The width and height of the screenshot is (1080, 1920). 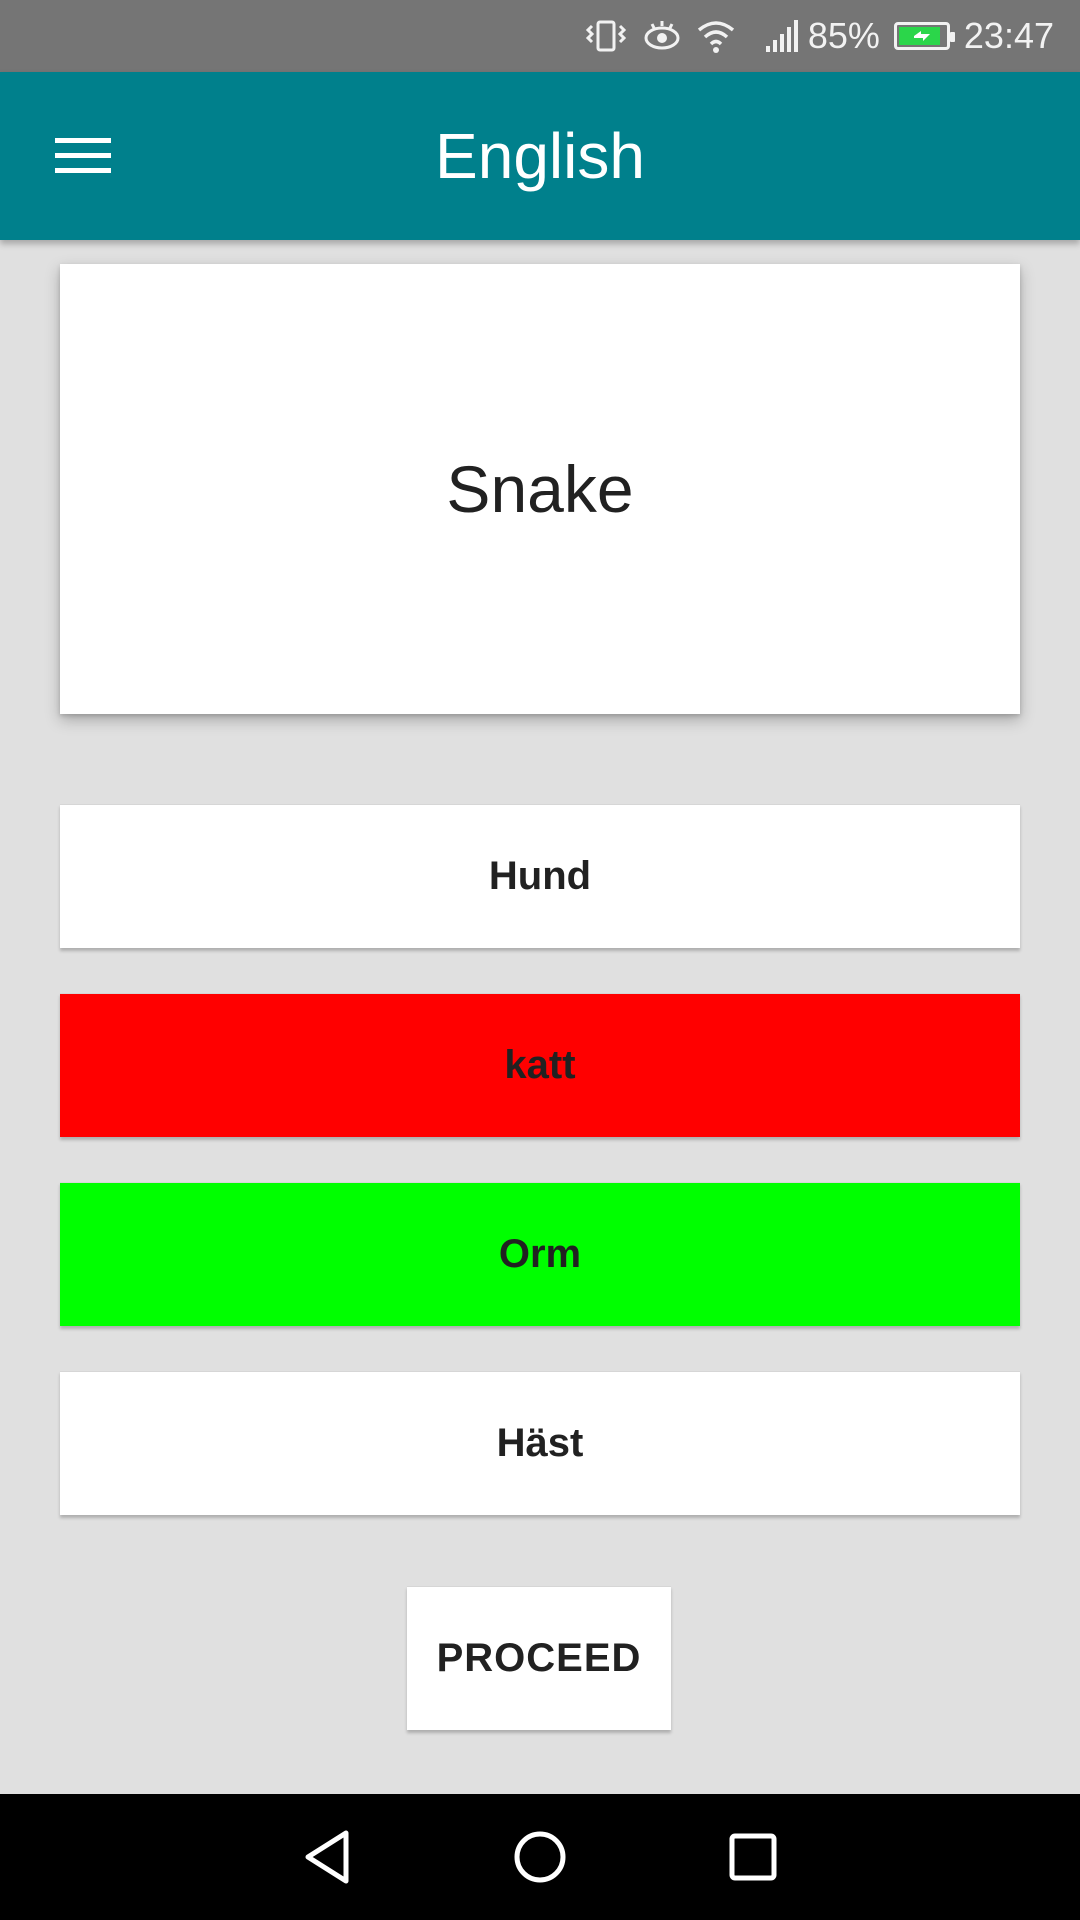 What do you see at coordinates (924, 36) in the screenshot?
I see `battery-icon` at bounding box center [924, 36].